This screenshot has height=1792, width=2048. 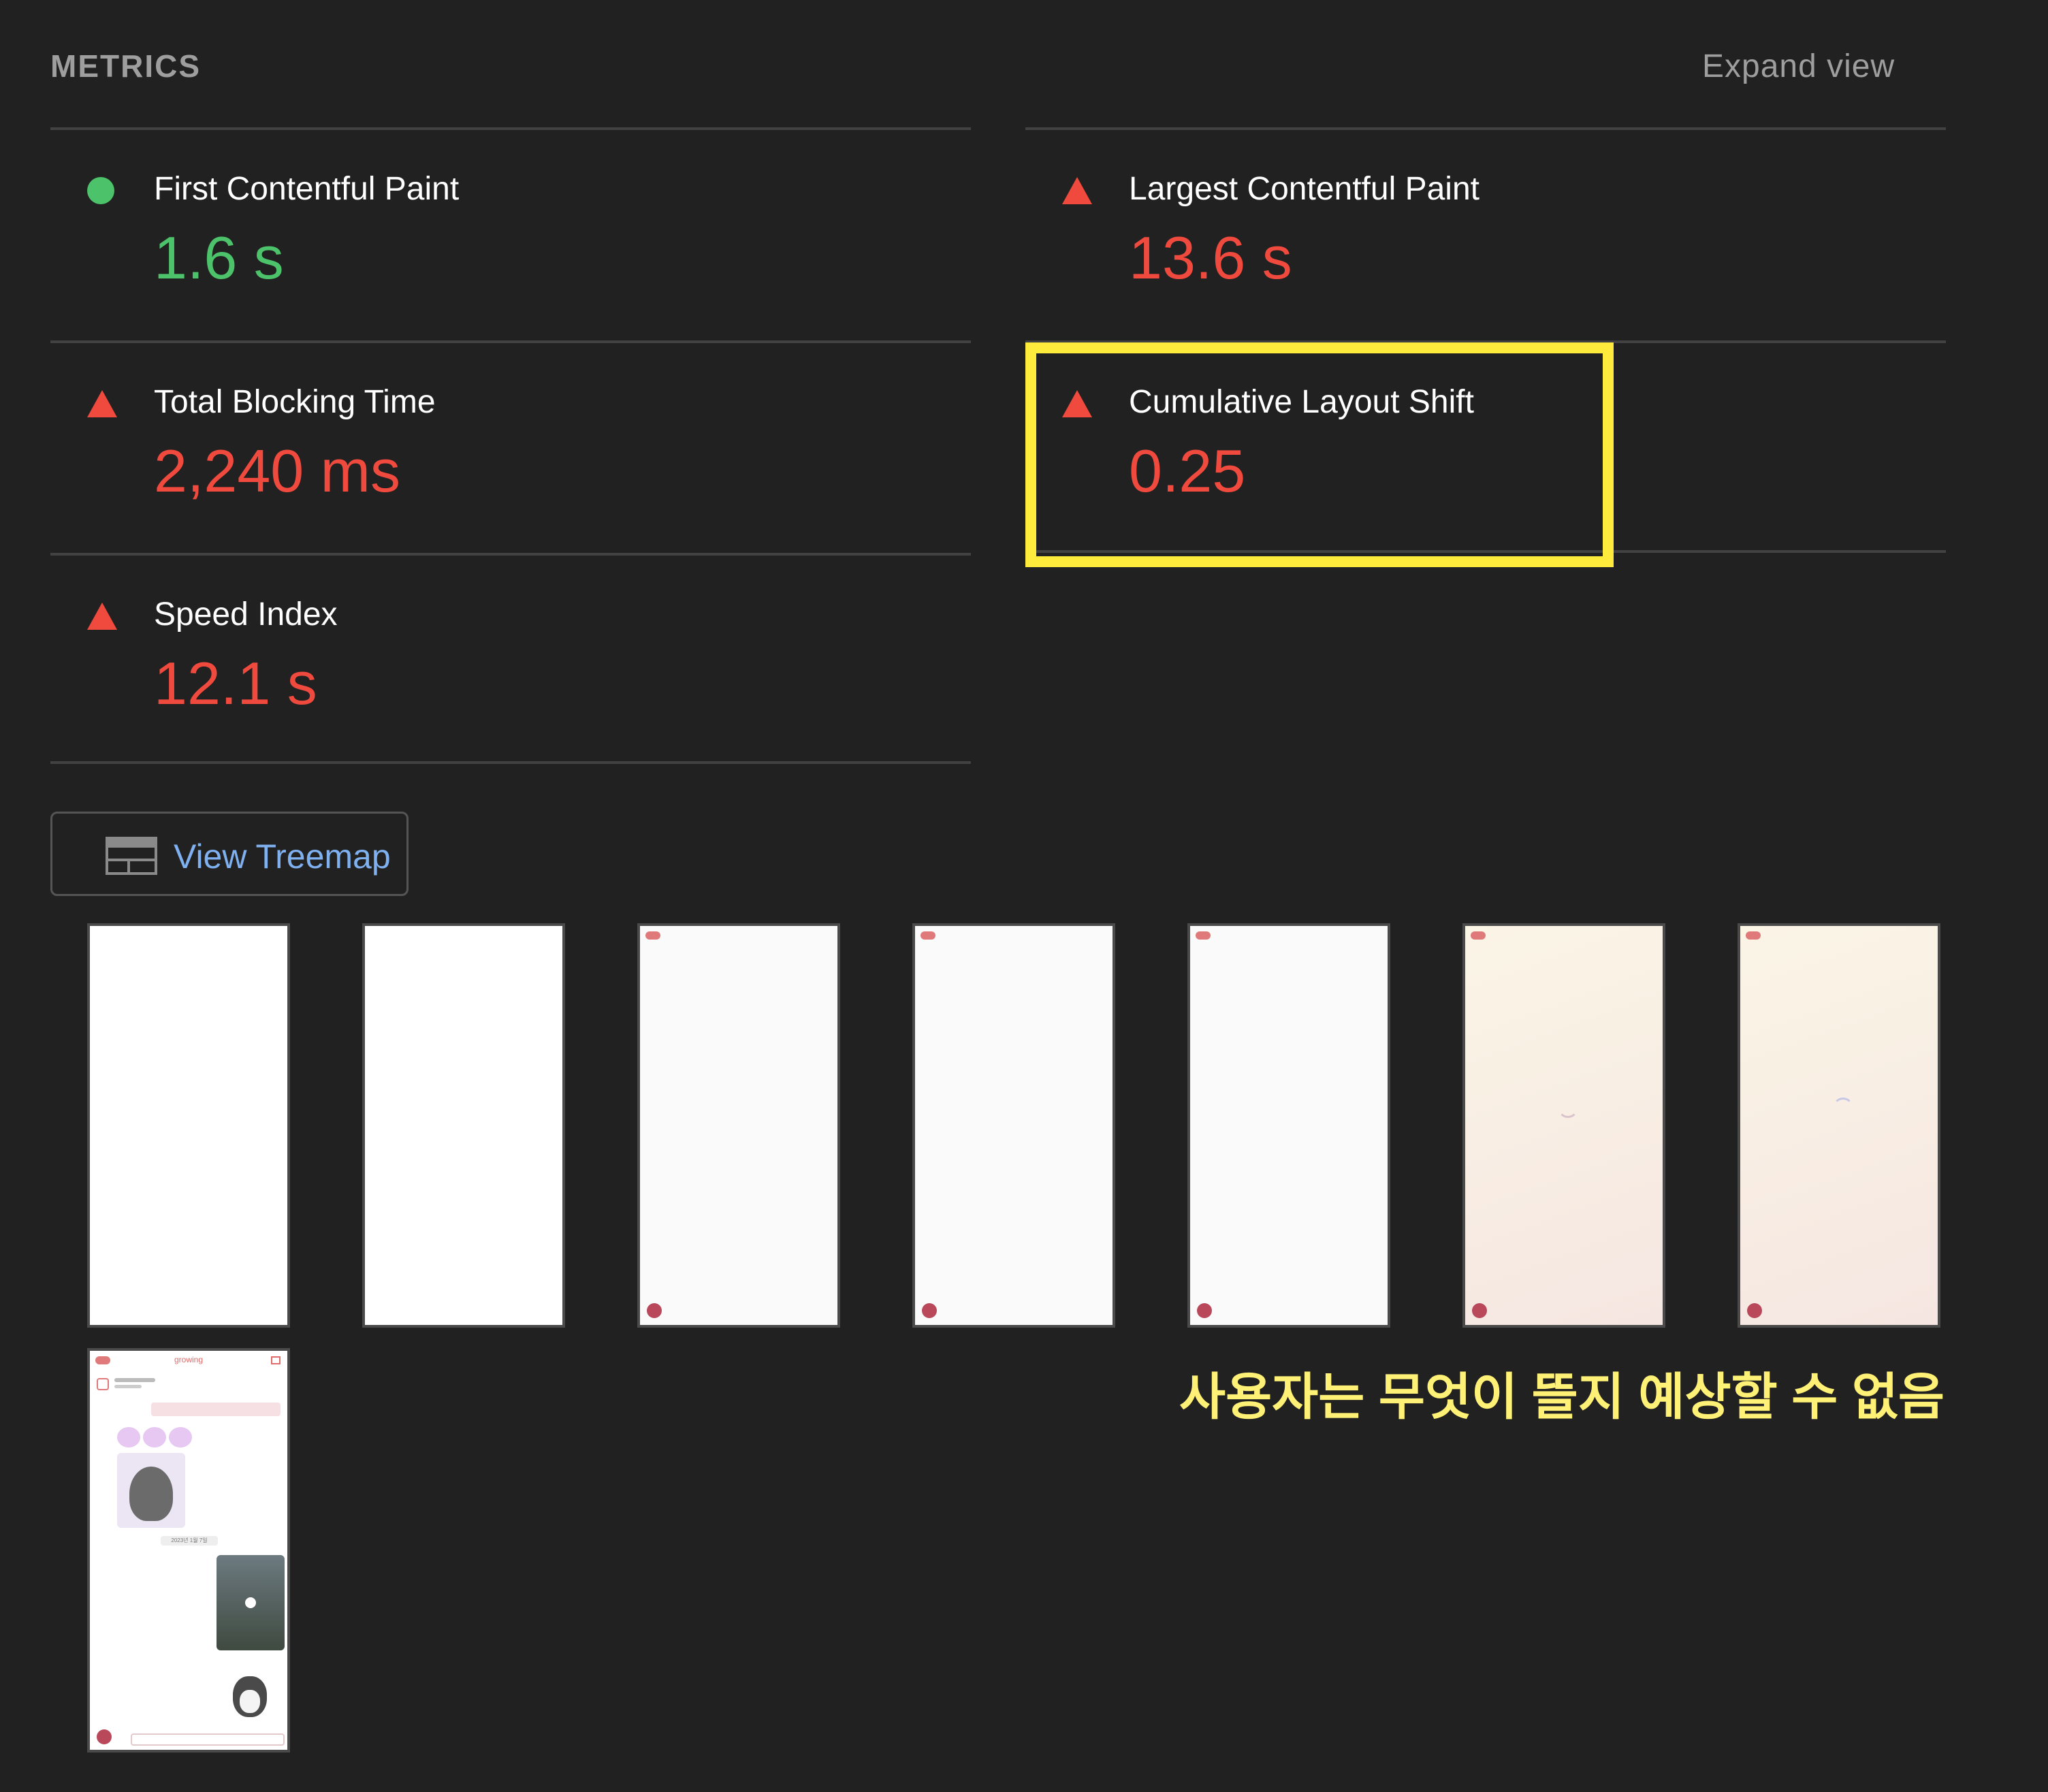 I want to click on bear-sticker, so click(x=151, y=1490).